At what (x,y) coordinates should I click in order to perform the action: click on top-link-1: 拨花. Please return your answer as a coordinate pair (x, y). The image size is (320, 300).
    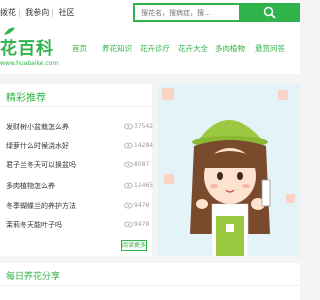
    Looking at the image, I should click on (8, 12).